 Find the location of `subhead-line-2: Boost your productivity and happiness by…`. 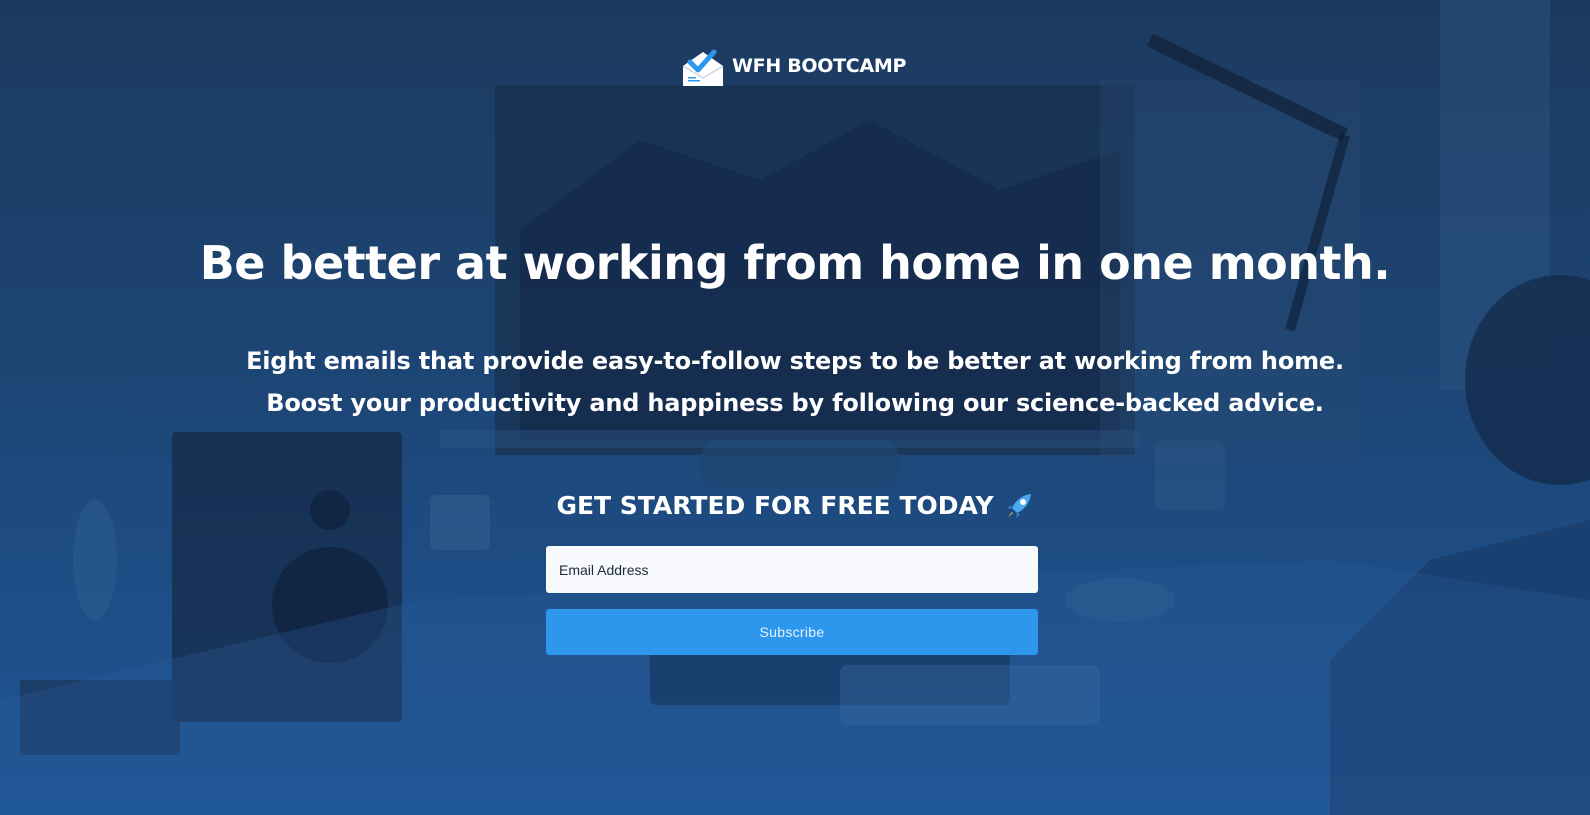

subhead-line-2: Boost your productivity and happiness by… is located at coordinates (795, 403).